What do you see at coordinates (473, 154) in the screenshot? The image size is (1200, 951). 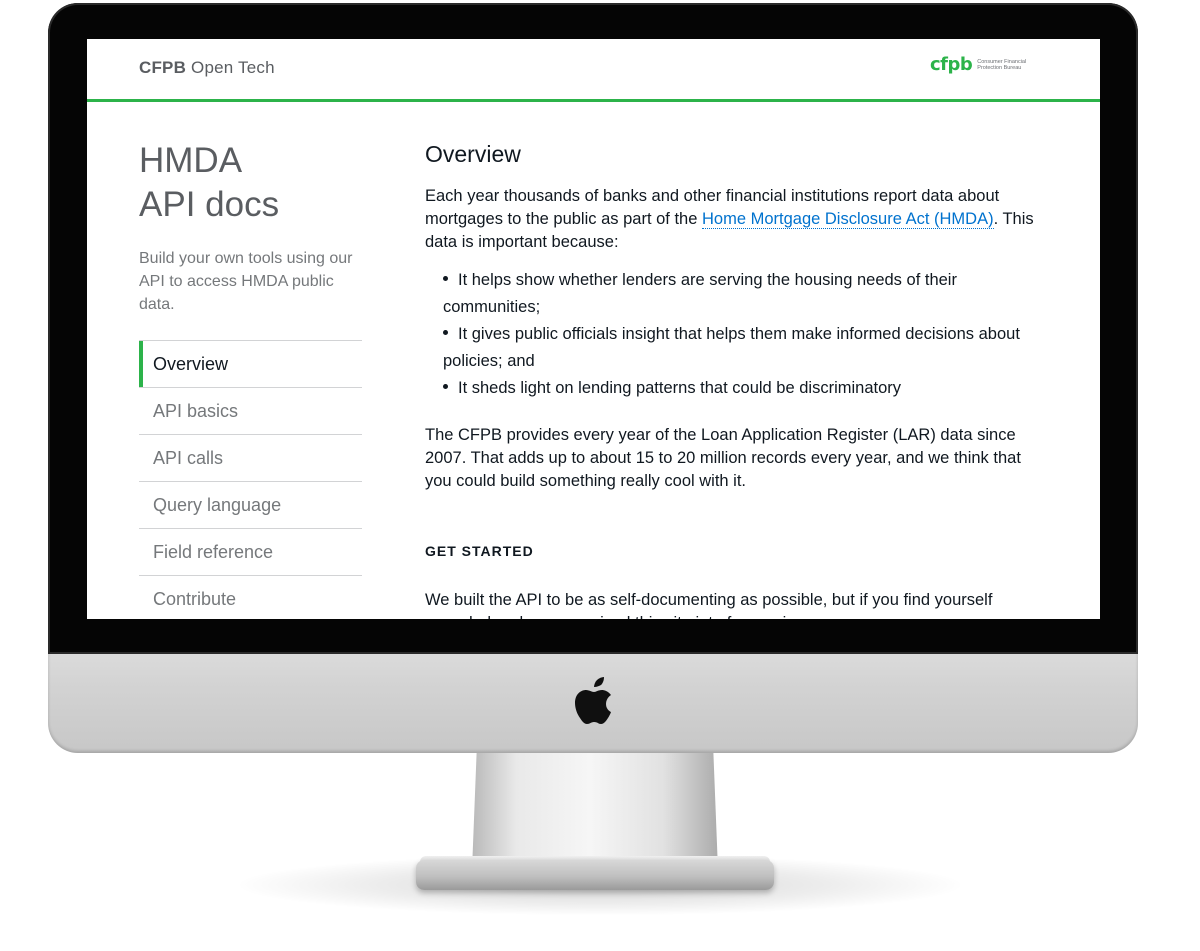 I see `page-title: Overview` at bounding box center [473, 154].